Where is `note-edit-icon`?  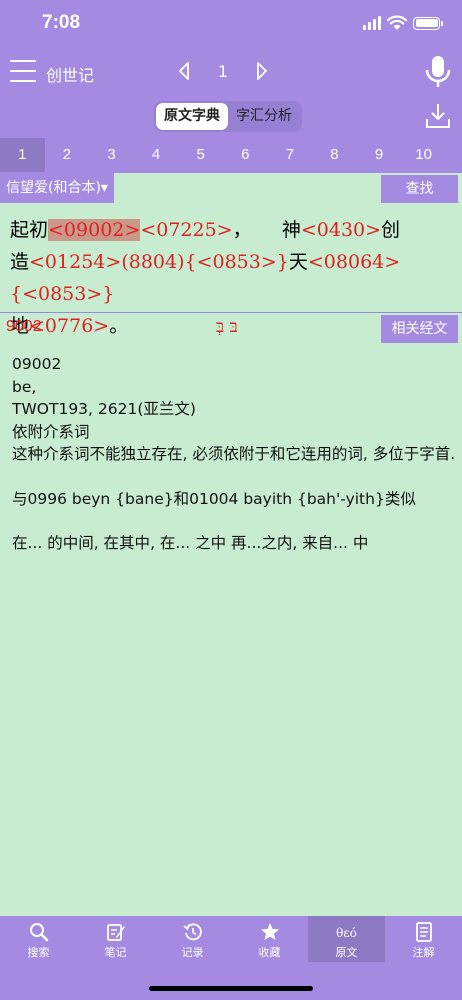 note-edit-icon is located at coordinates (115, 932).